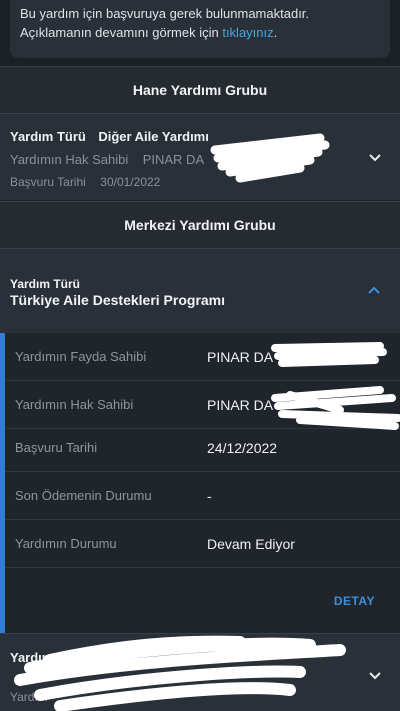 The height and width of the screenshot is (711, 400). Describe the element at coordinates (69, 159) in the screenshot. I see `owner-label: Yardımın Hak Sahibi` at that location.